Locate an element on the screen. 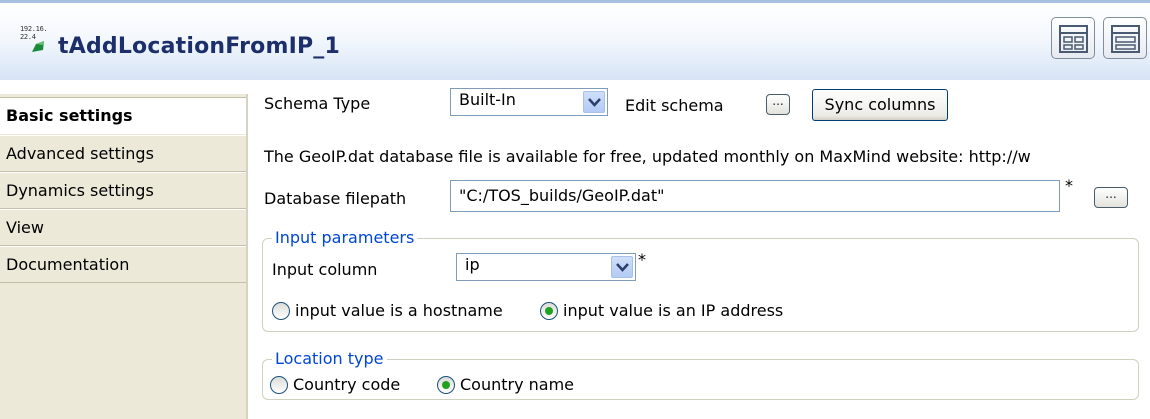 This screenshot has height=419, width=1150. input-column-value: ip is located at coordinates (472, 264).